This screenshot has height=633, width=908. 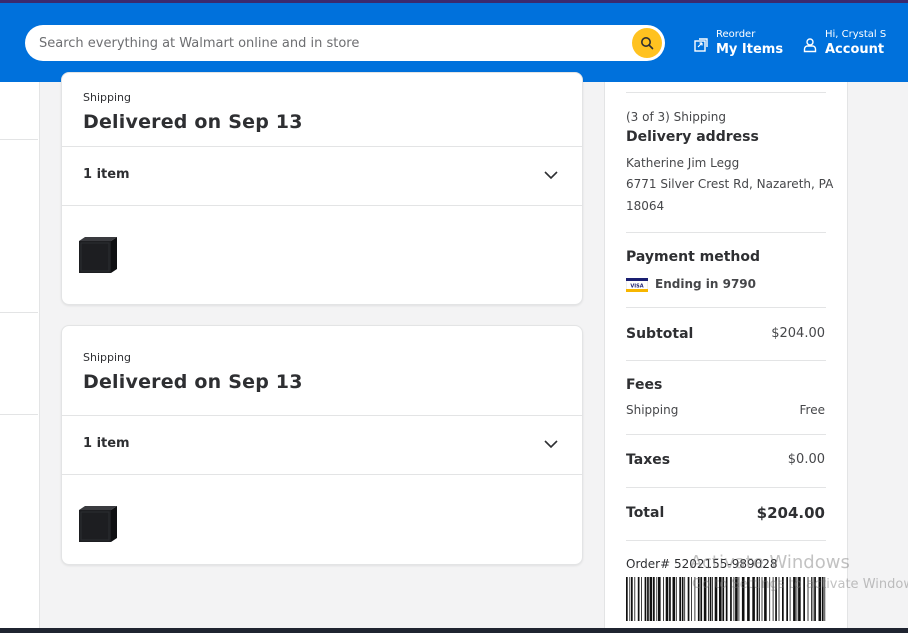 What do you see at coordinates (855, 49) in the screenshot?
I see `account-label: Account` at bounding box center [855, 49].